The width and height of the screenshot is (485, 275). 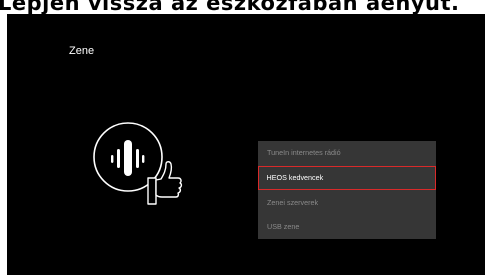 What do you see at coordinates (347, 227) in the screenshot?
I see `menu-item-usb-music: USB zene` at bounding box center [347, 227].